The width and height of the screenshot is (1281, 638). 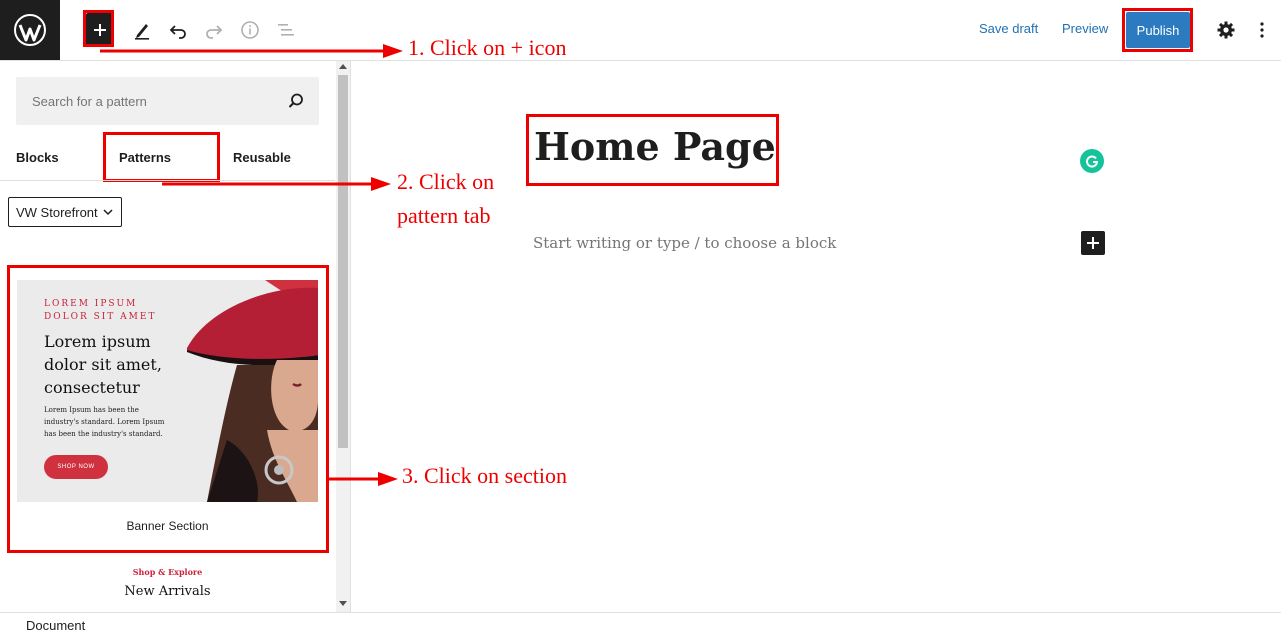 What do you see at coordinates (444, 215) in the screenshot?
I see `annotation-step-2-line-2: pattern tab` at bounding box center [444, 215].